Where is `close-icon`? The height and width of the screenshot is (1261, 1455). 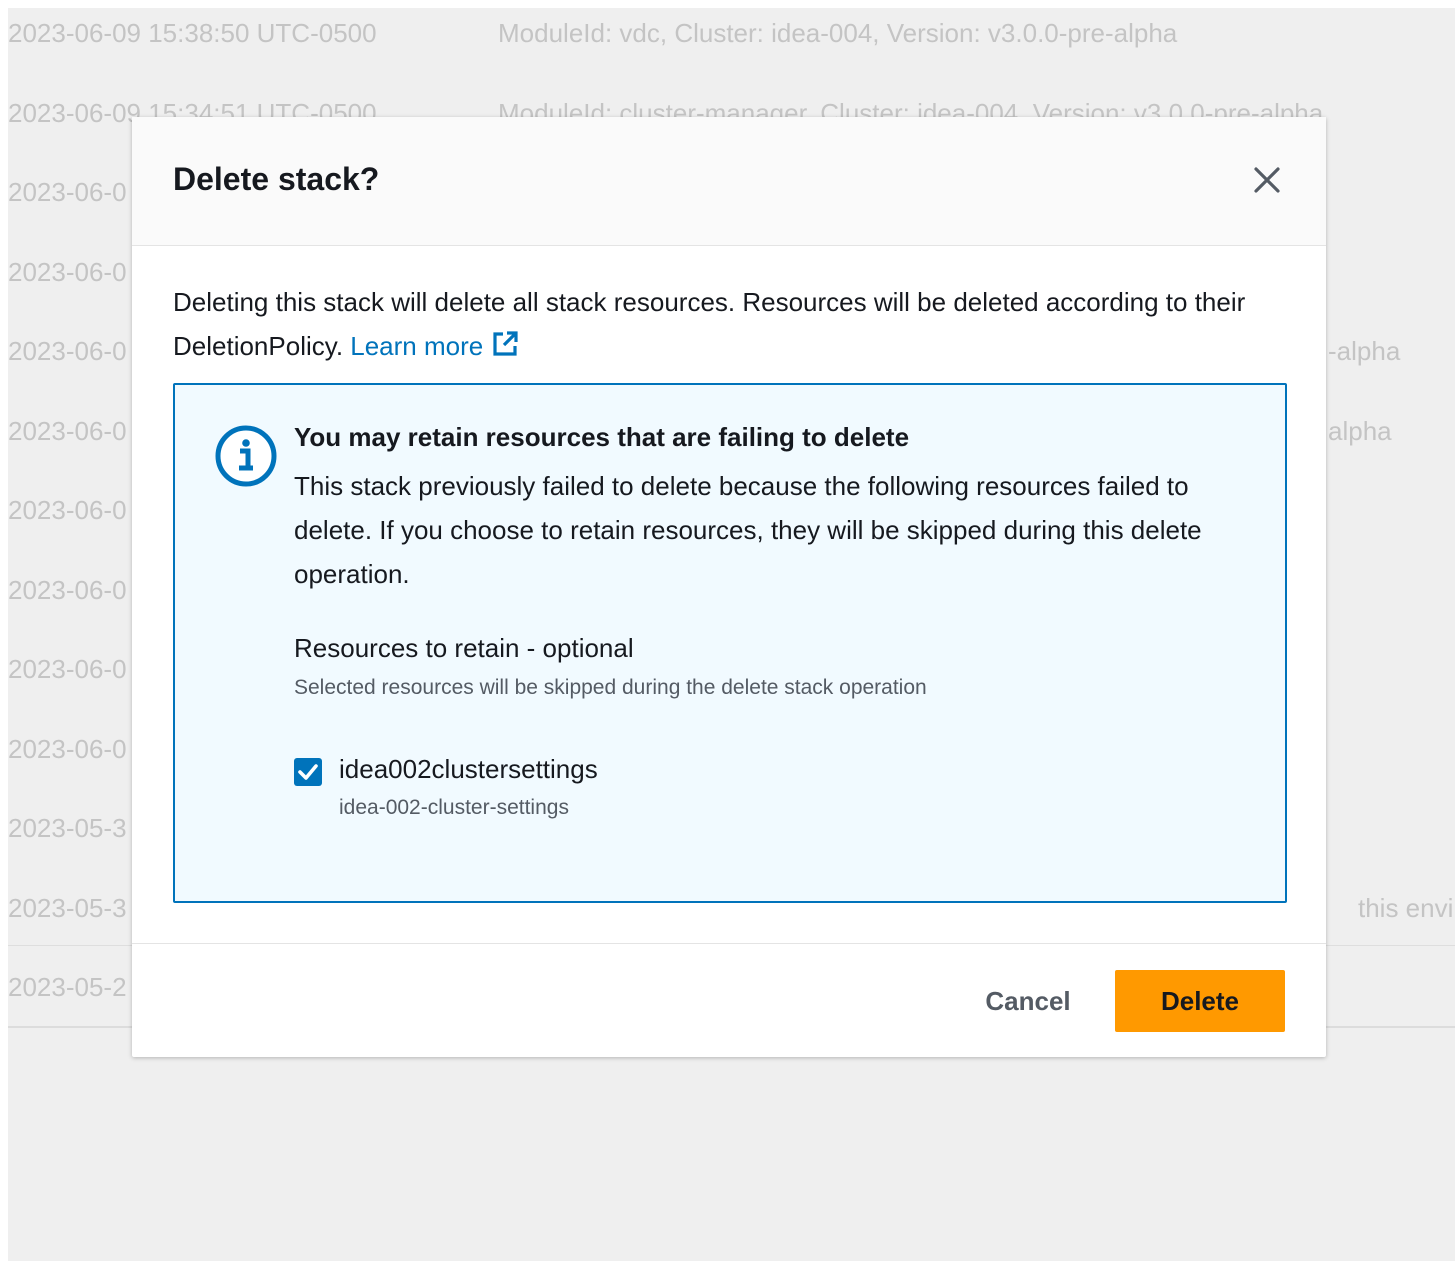 close-icon is located at coordinates (1267, 180).